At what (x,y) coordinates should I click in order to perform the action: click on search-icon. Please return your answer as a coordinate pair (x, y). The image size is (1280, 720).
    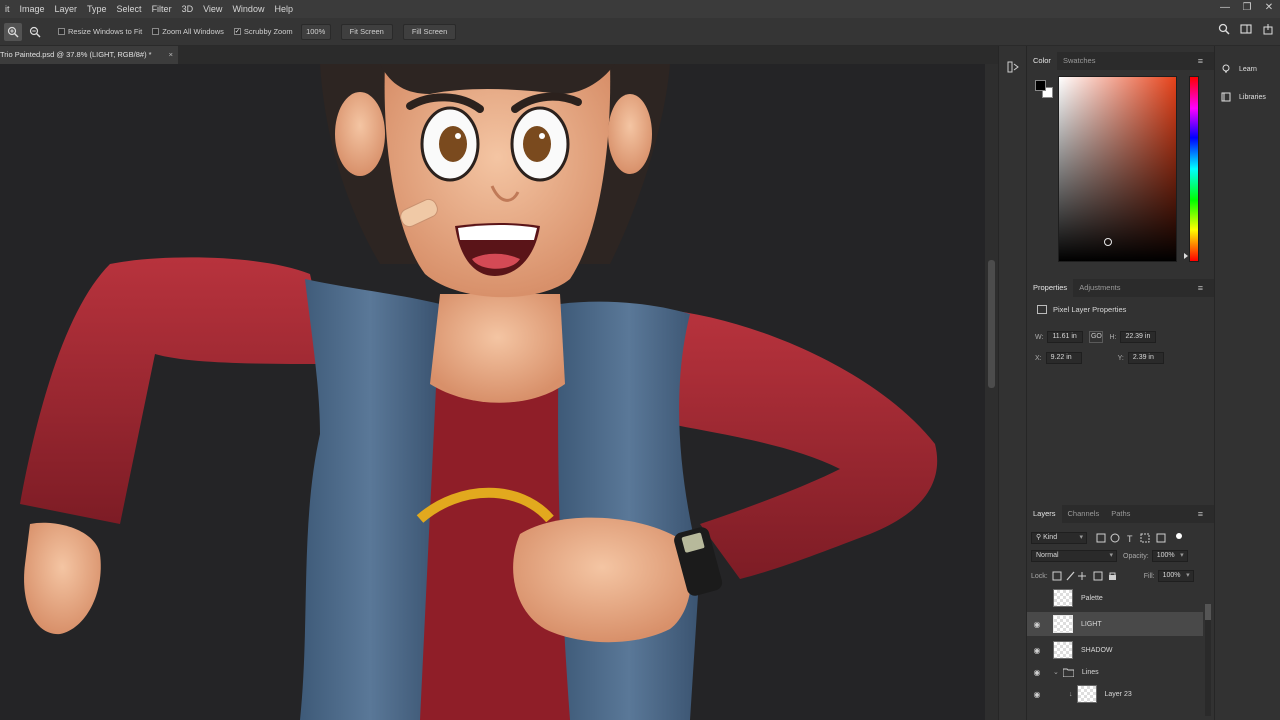
    Looking at the image, I should click on (1224, 29).